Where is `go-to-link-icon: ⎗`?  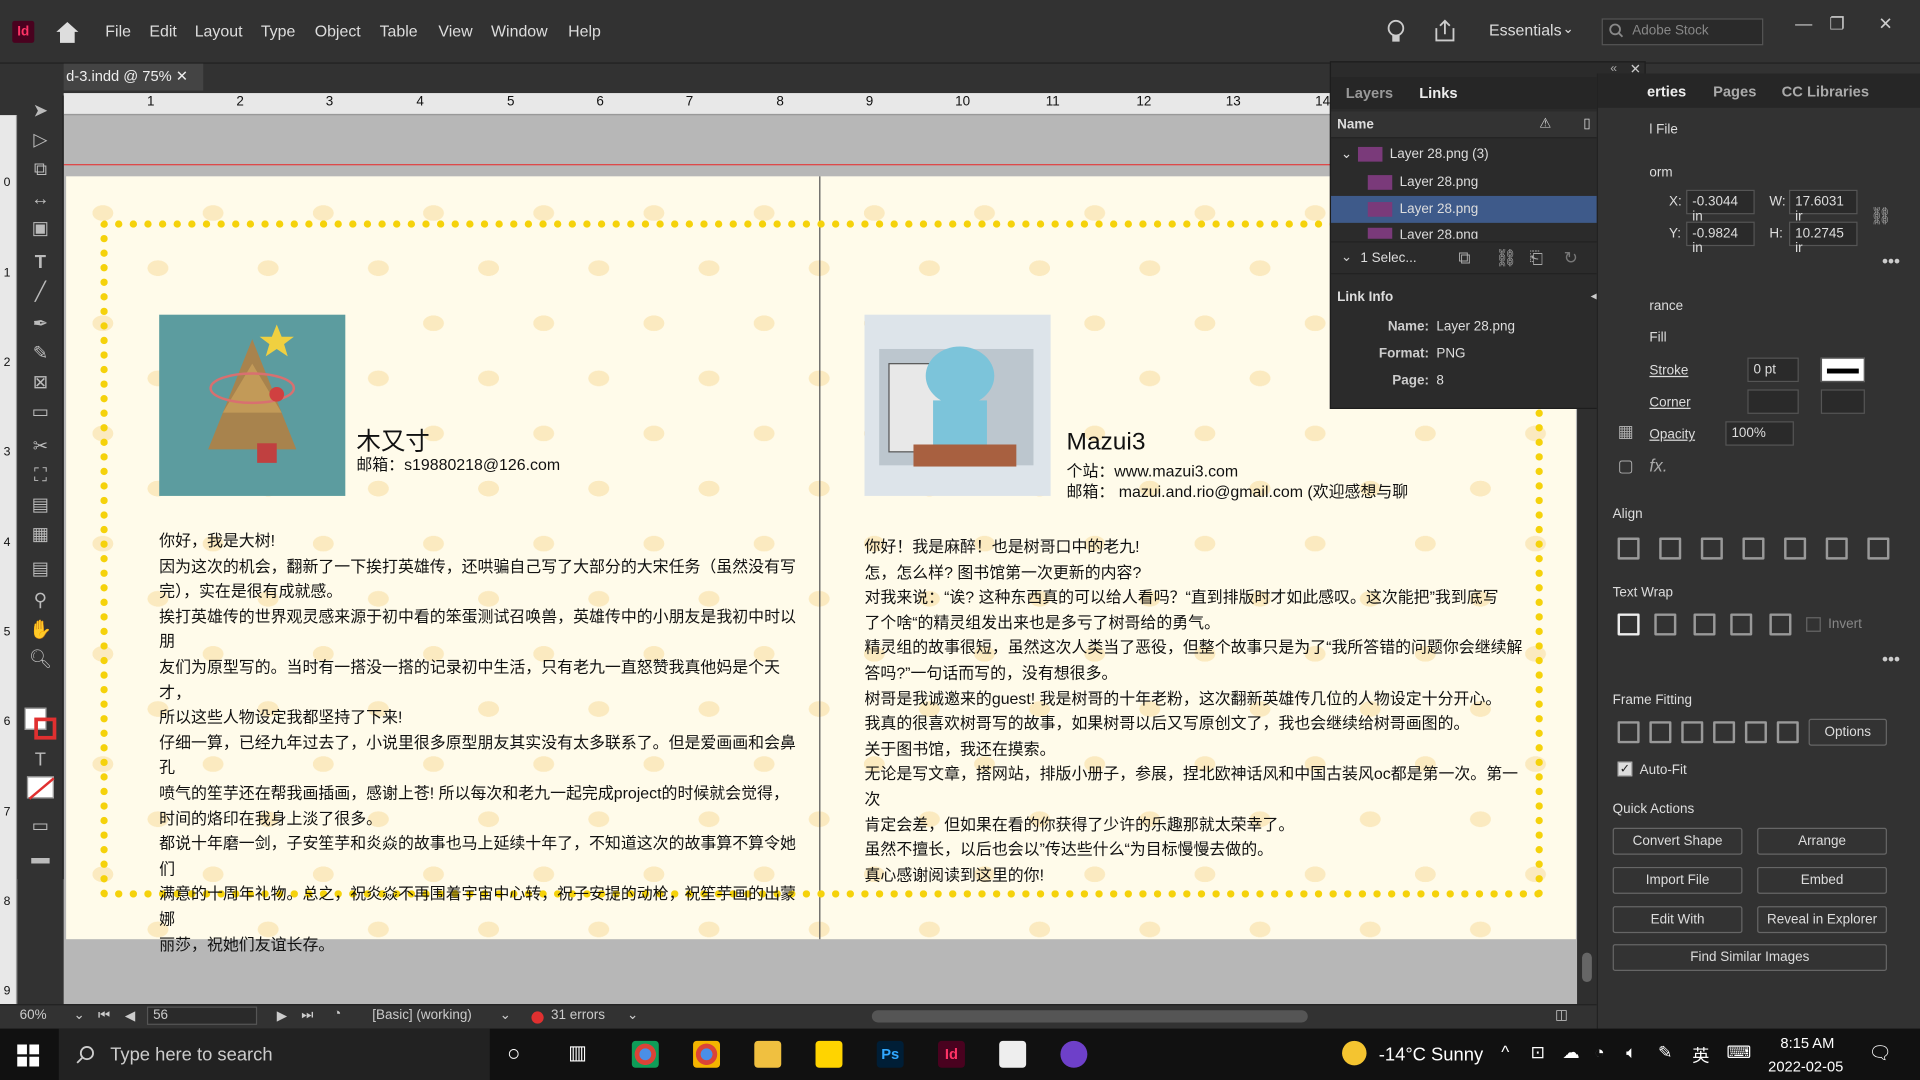
go-to-link-icon: ⎗ is located at coordinates (1536, 257).